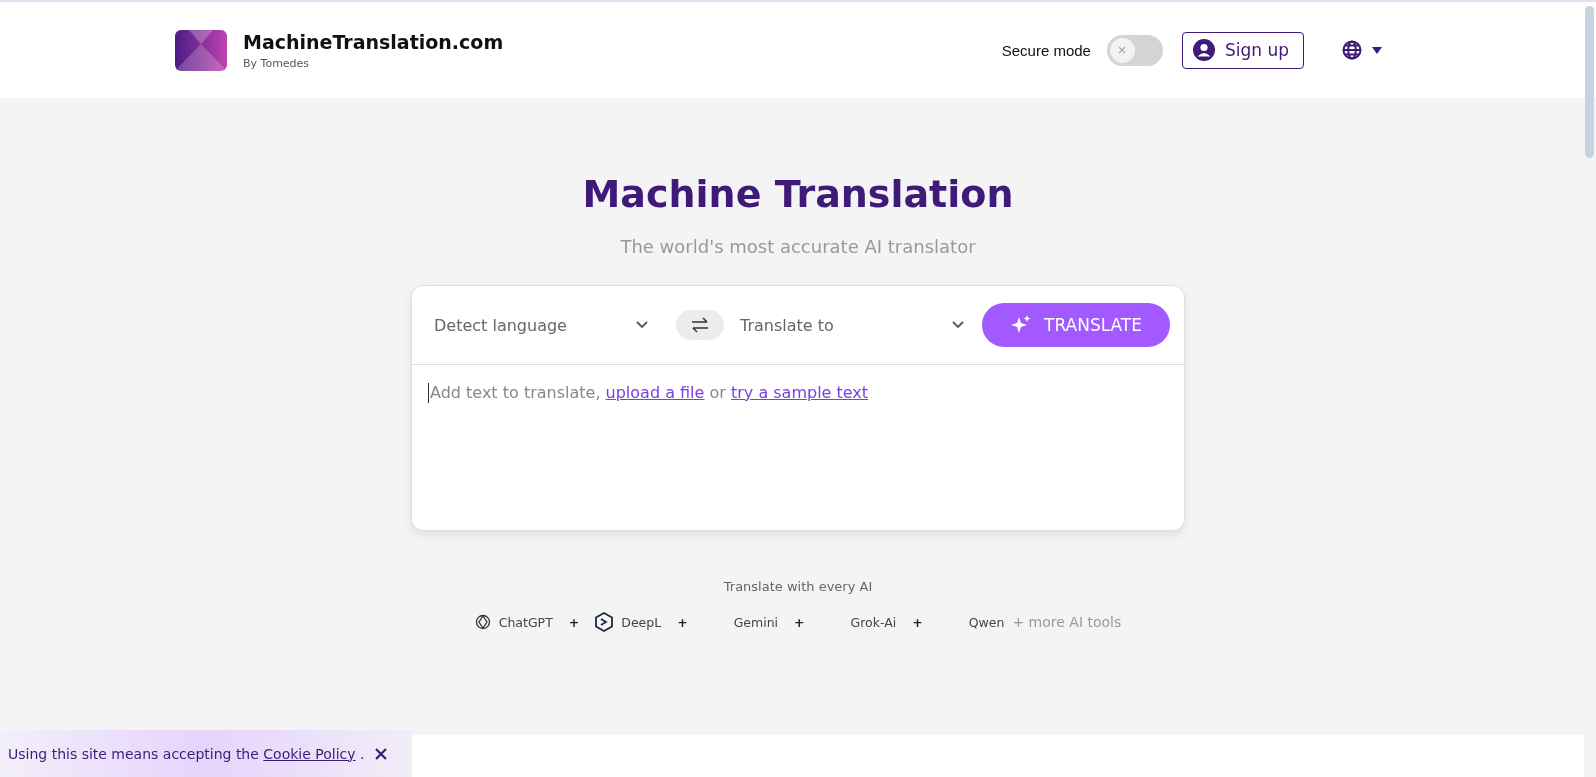  I want to click on upload-file-link: upload a file, so click(655, 392).